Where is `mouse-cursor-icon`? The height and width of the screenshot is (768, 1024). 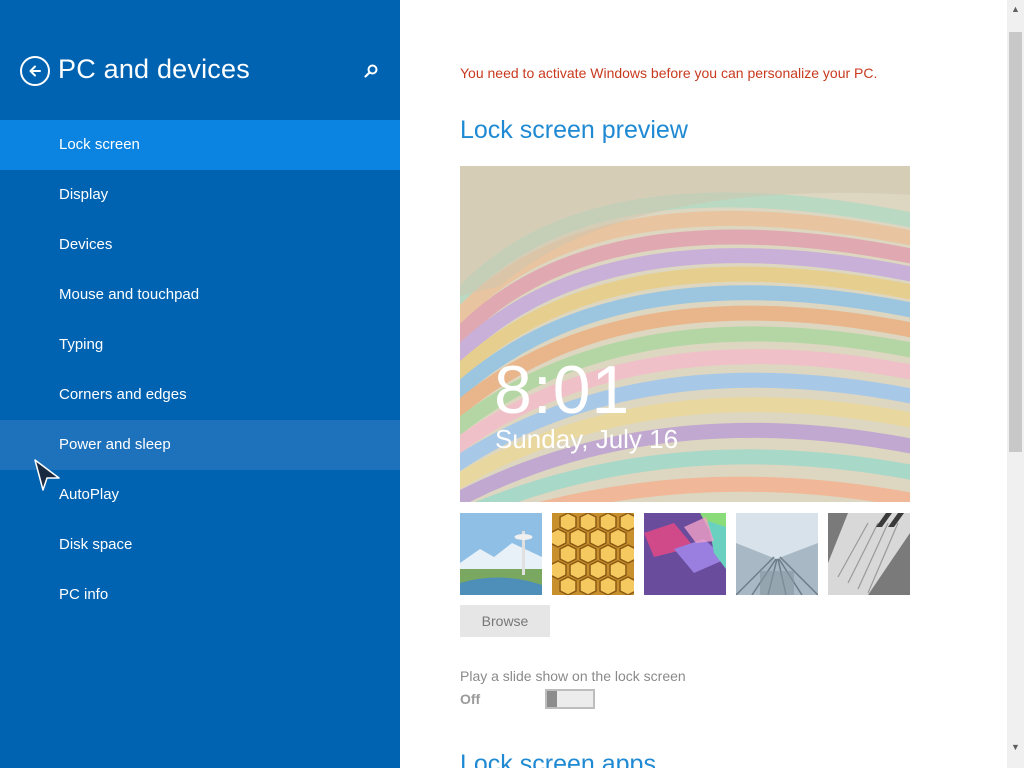 mouse-cursor-icon is located at coordinates (47, 475).